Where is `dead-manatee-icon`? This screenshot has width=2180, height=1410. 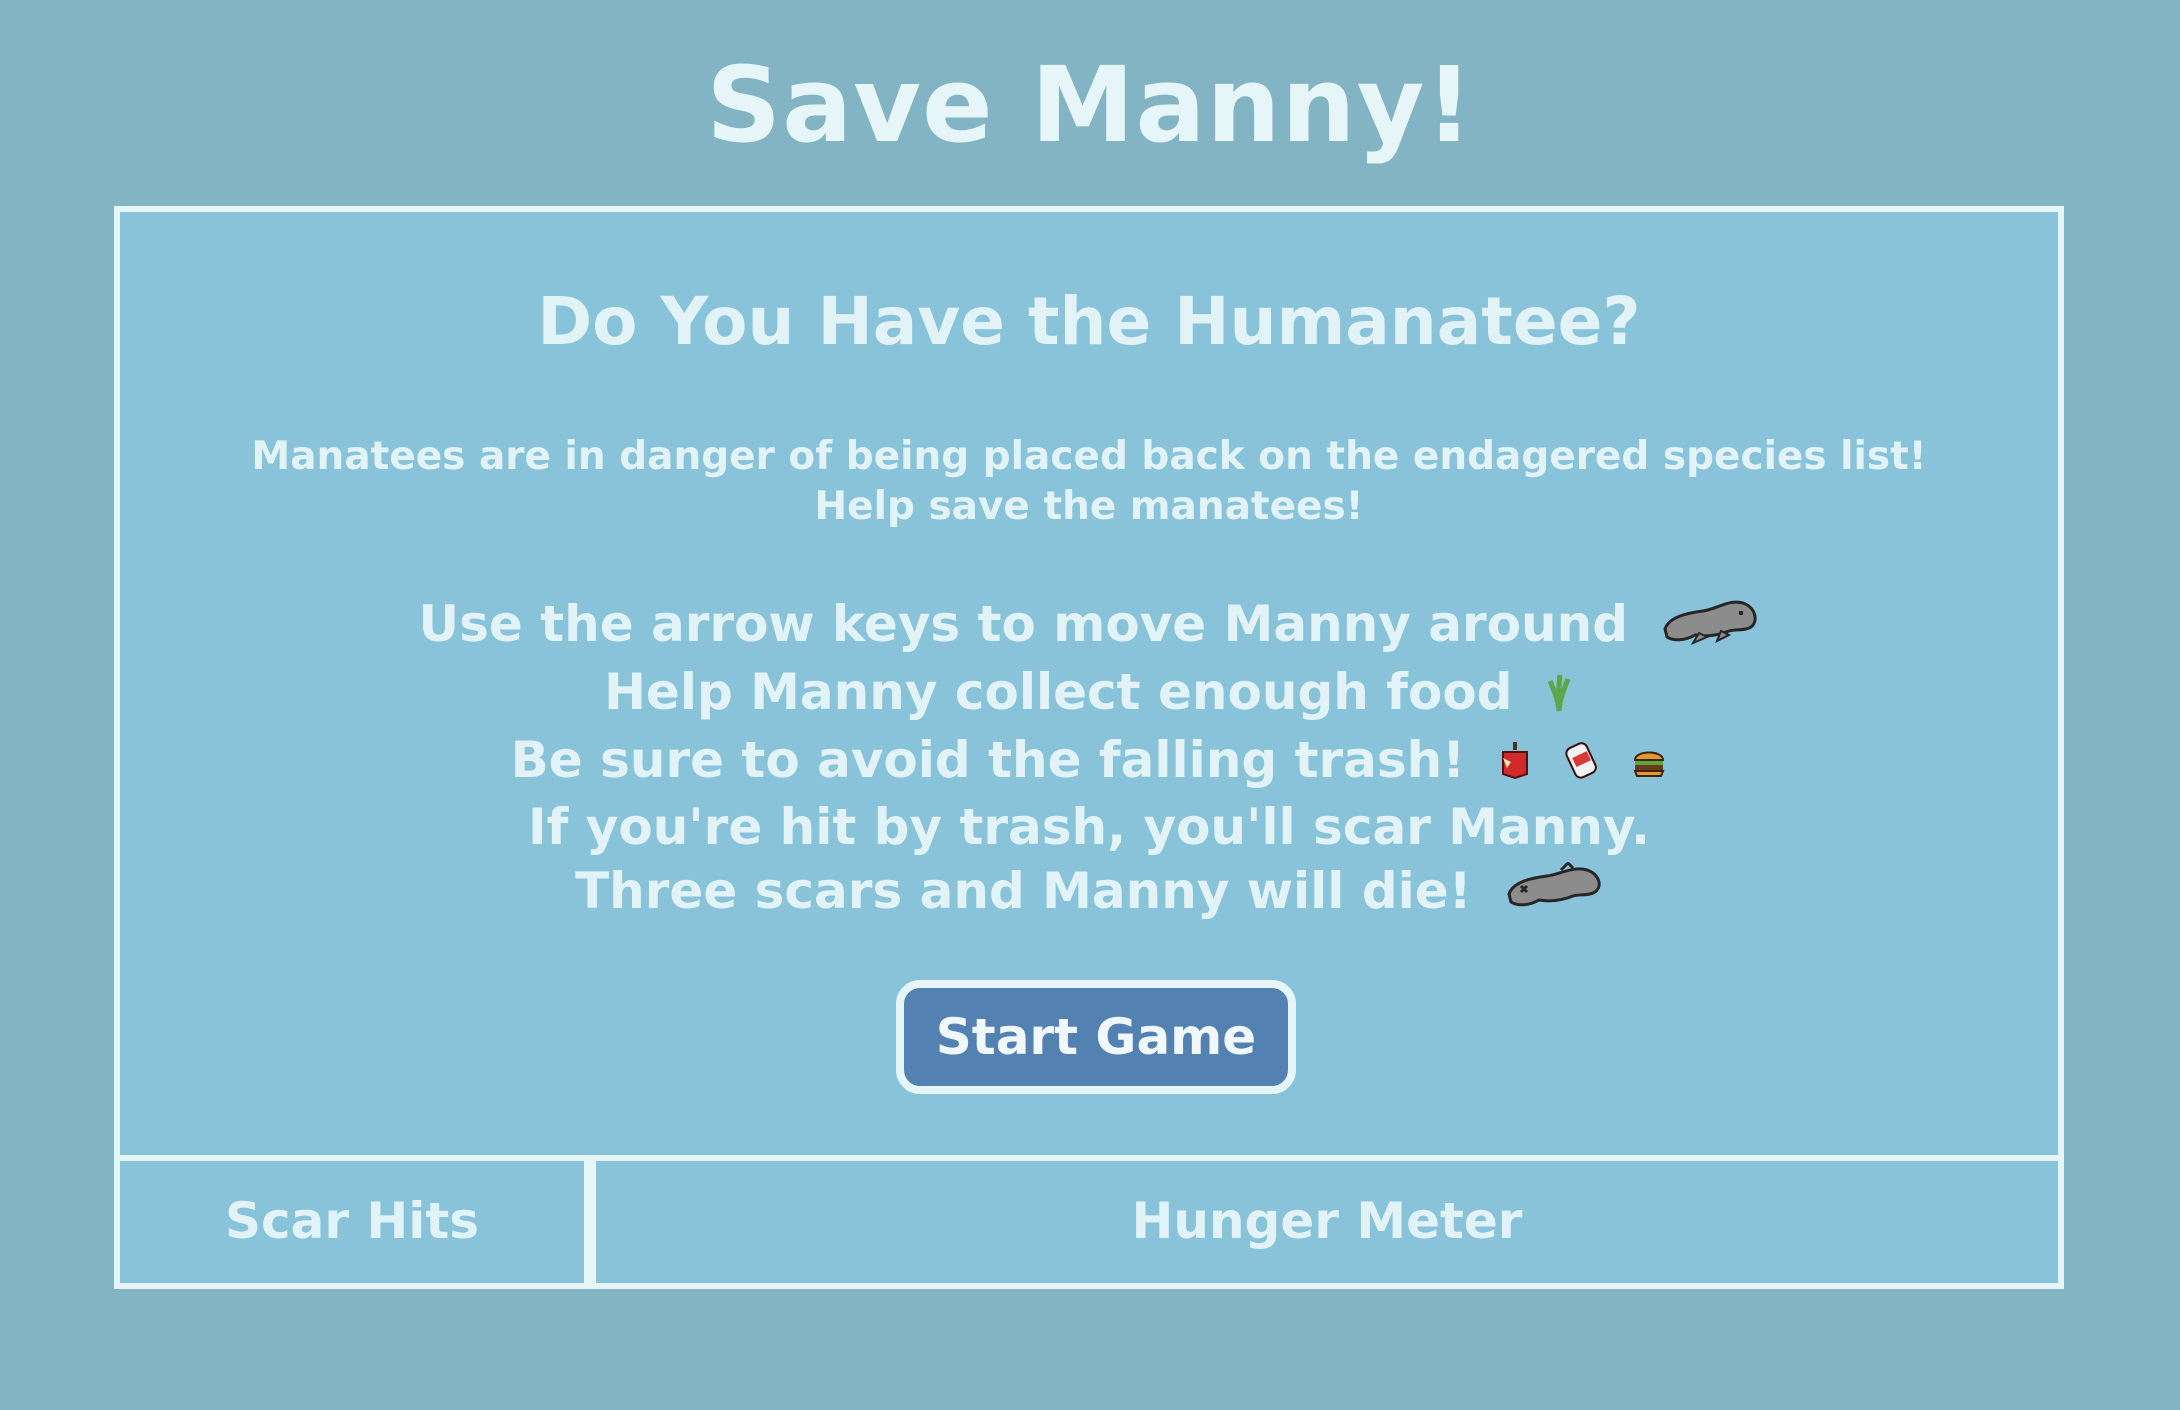 dead-manatee-icon is located at coordinates (1553, 893).